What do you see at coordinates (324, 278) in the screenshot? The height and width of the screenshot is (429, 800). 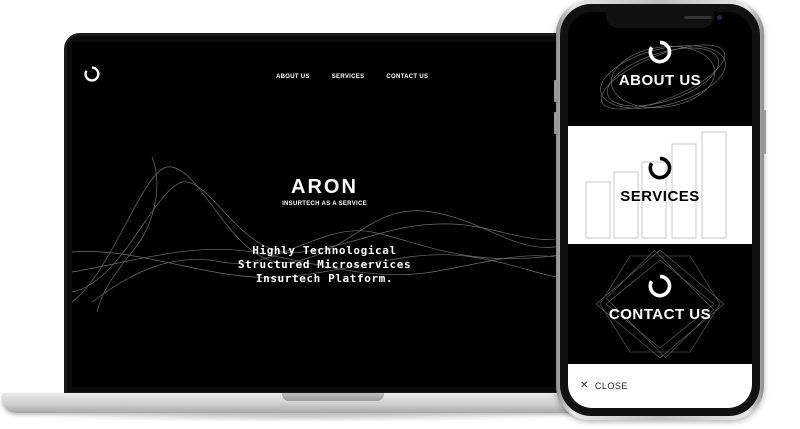 I see `hero-line: Insurtech Platform.` at bounding box center [324, 278].